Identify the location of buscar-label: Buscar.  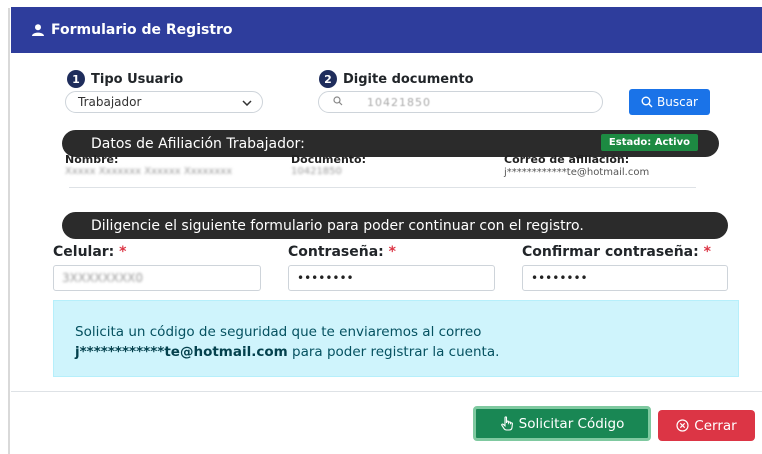
(677, 102).